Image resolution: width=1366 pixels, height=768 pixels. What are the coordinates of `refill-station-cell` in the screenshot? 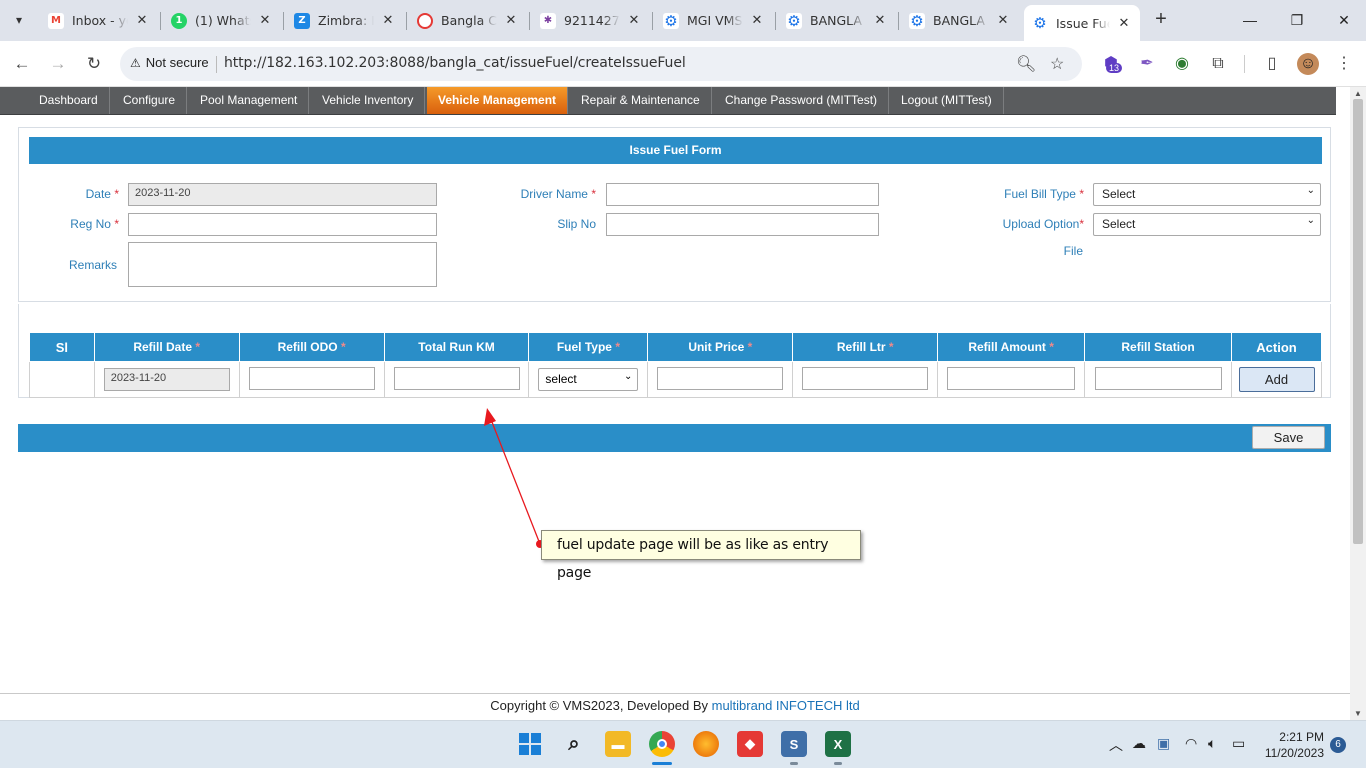 It's located at (1158, 379).